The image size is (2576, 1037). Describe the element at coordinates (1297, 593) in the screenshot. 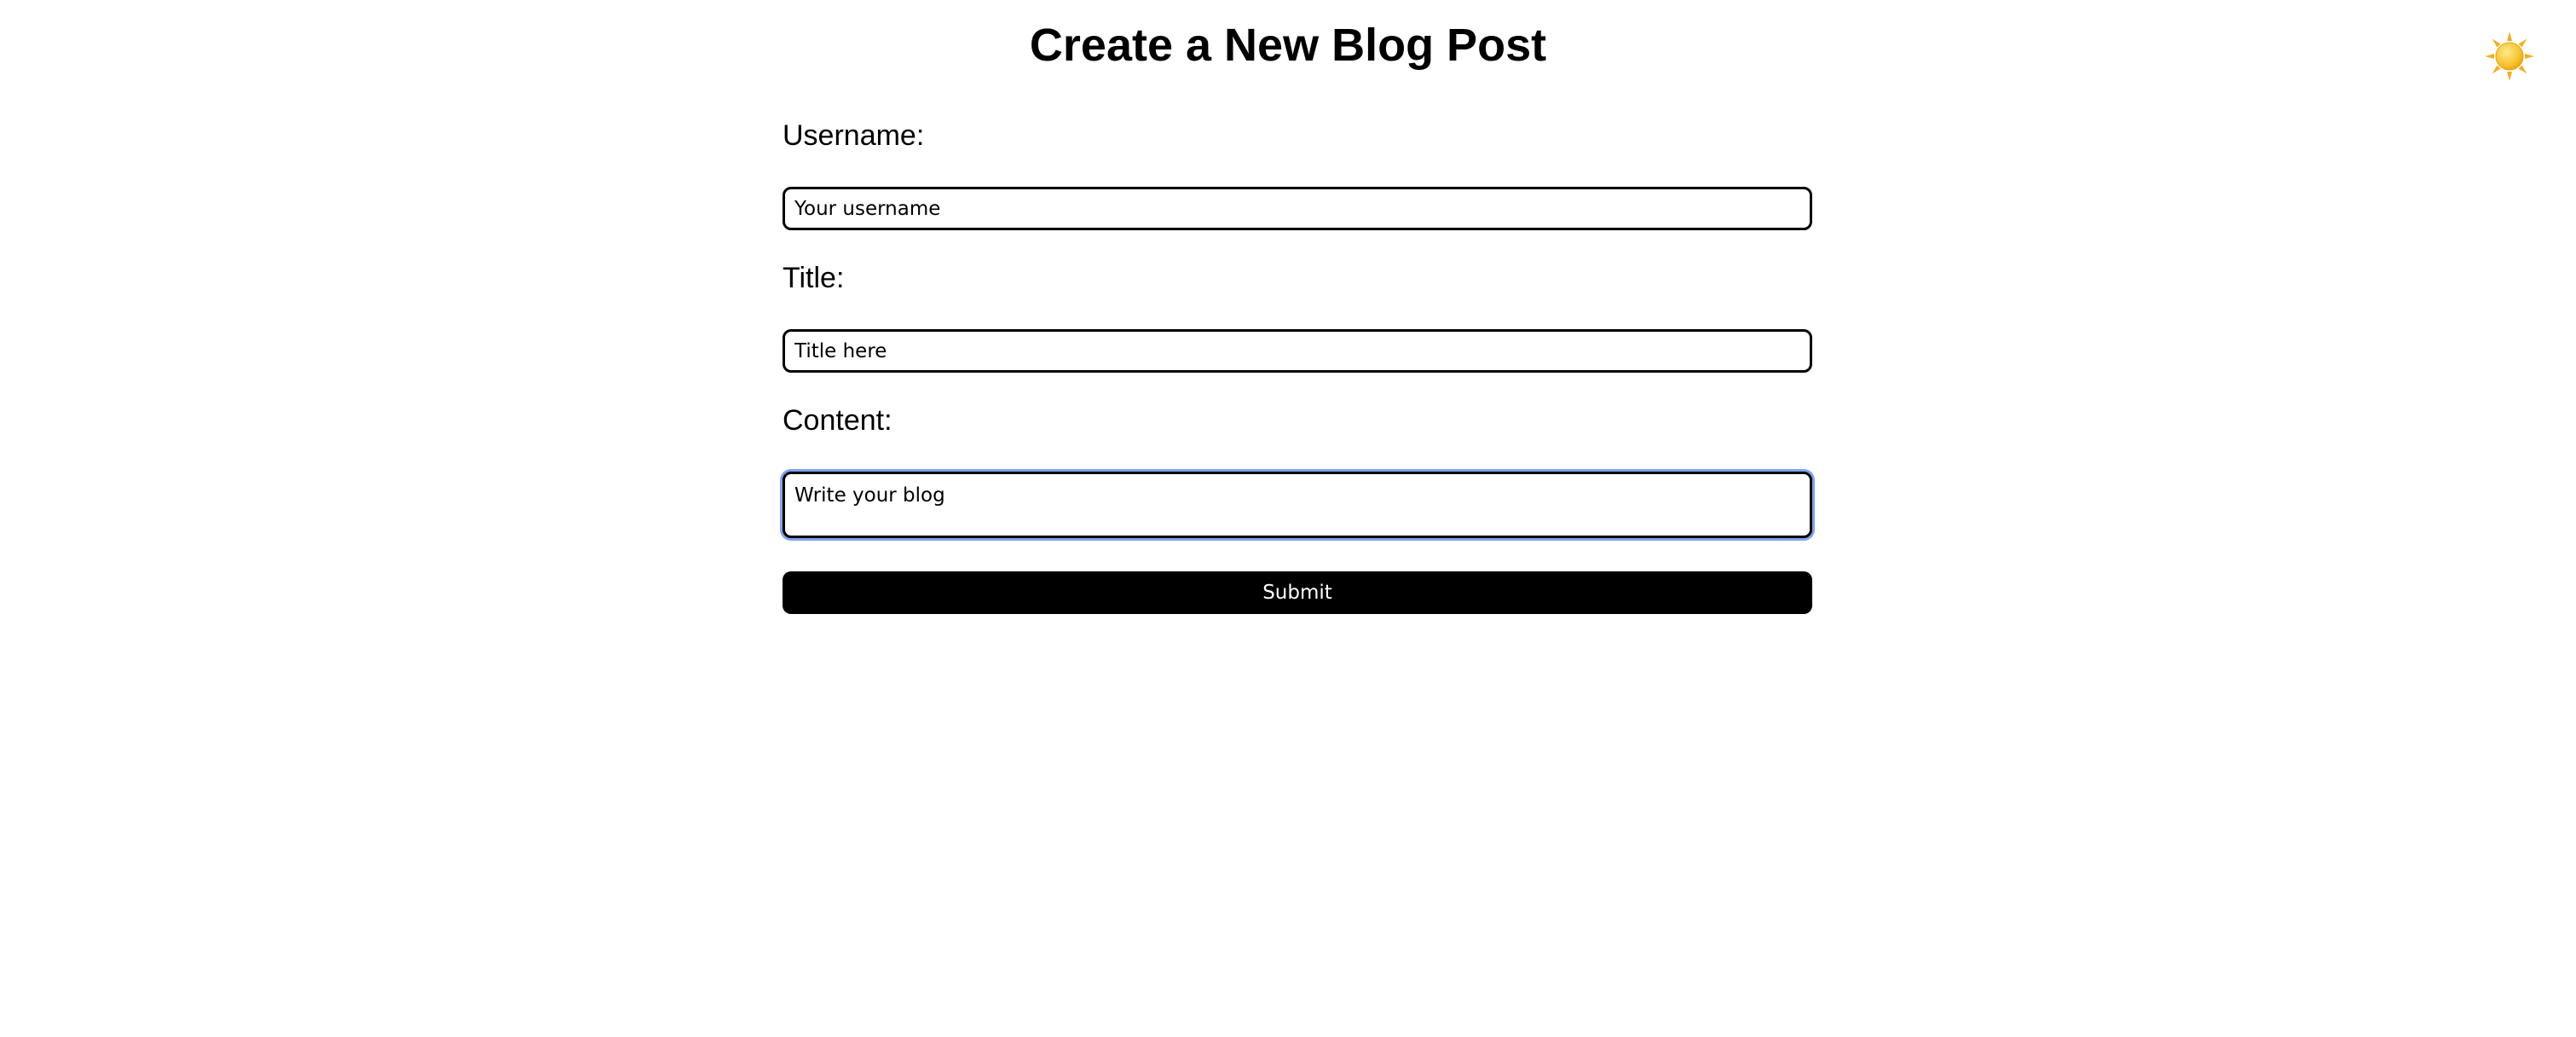

I see `submit-button: Submit` at that location.